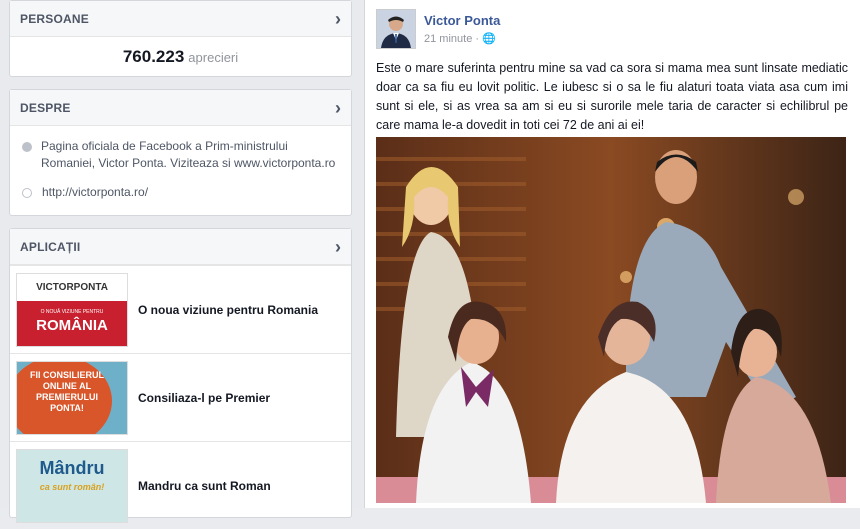 This screenshot has height=529, width=860. What do you see at coordinates (72, 287) in the screenshot?
I see `thumb-brand: VICTORPONTA` at bounding box center [72, 287].